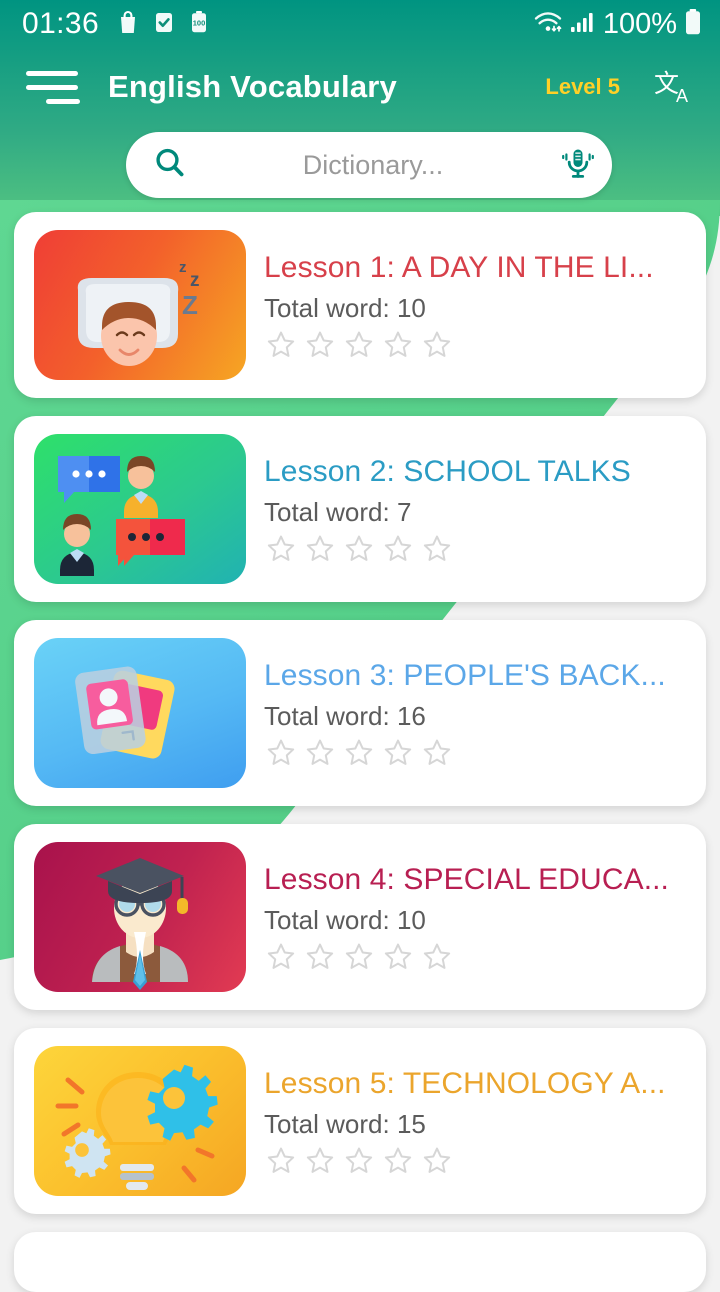 The width and height of the screenshot is (720, 1292). I want to click on page-title: English Vocabulary, so click(252, 86).